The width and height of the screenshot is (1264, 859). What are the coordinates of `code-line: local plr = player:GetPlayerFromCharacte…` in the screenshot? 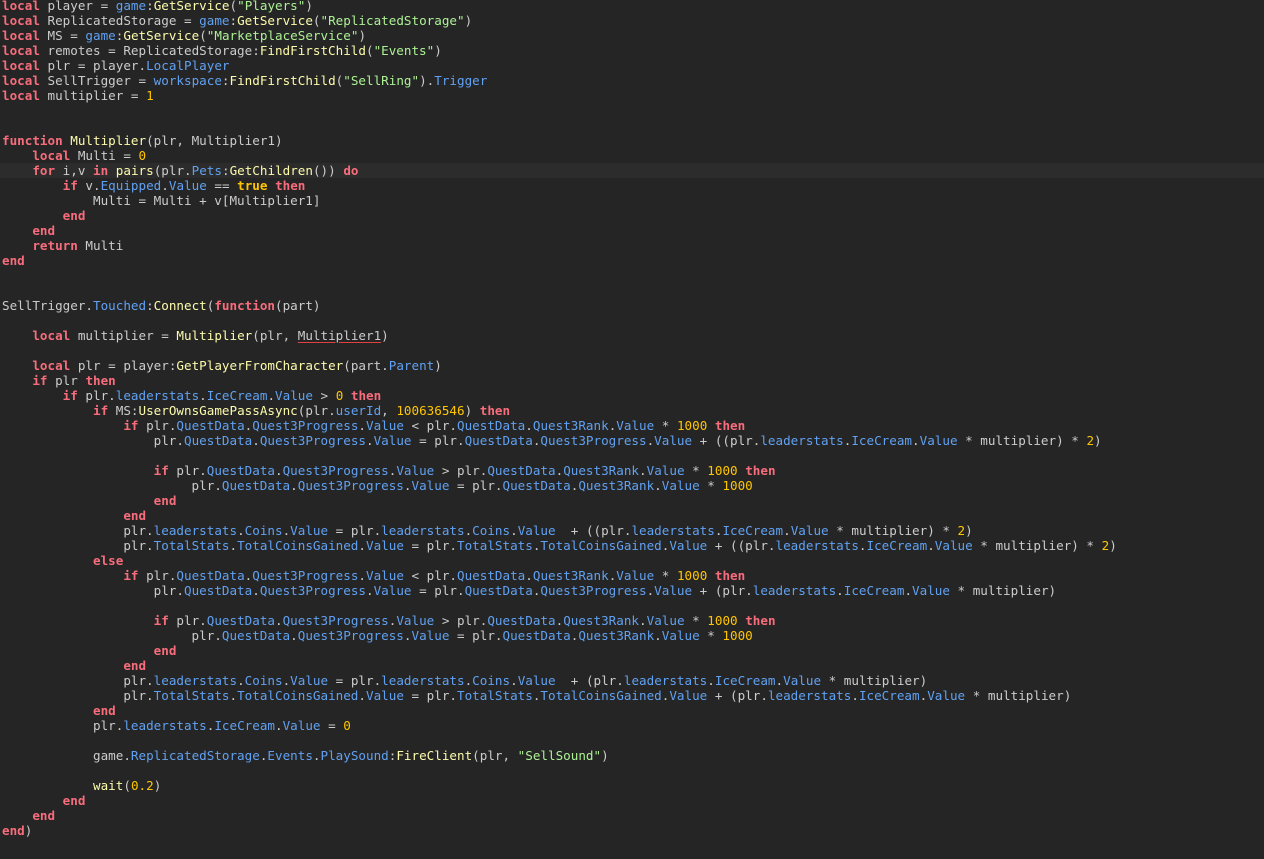 It's located at (632, 365).